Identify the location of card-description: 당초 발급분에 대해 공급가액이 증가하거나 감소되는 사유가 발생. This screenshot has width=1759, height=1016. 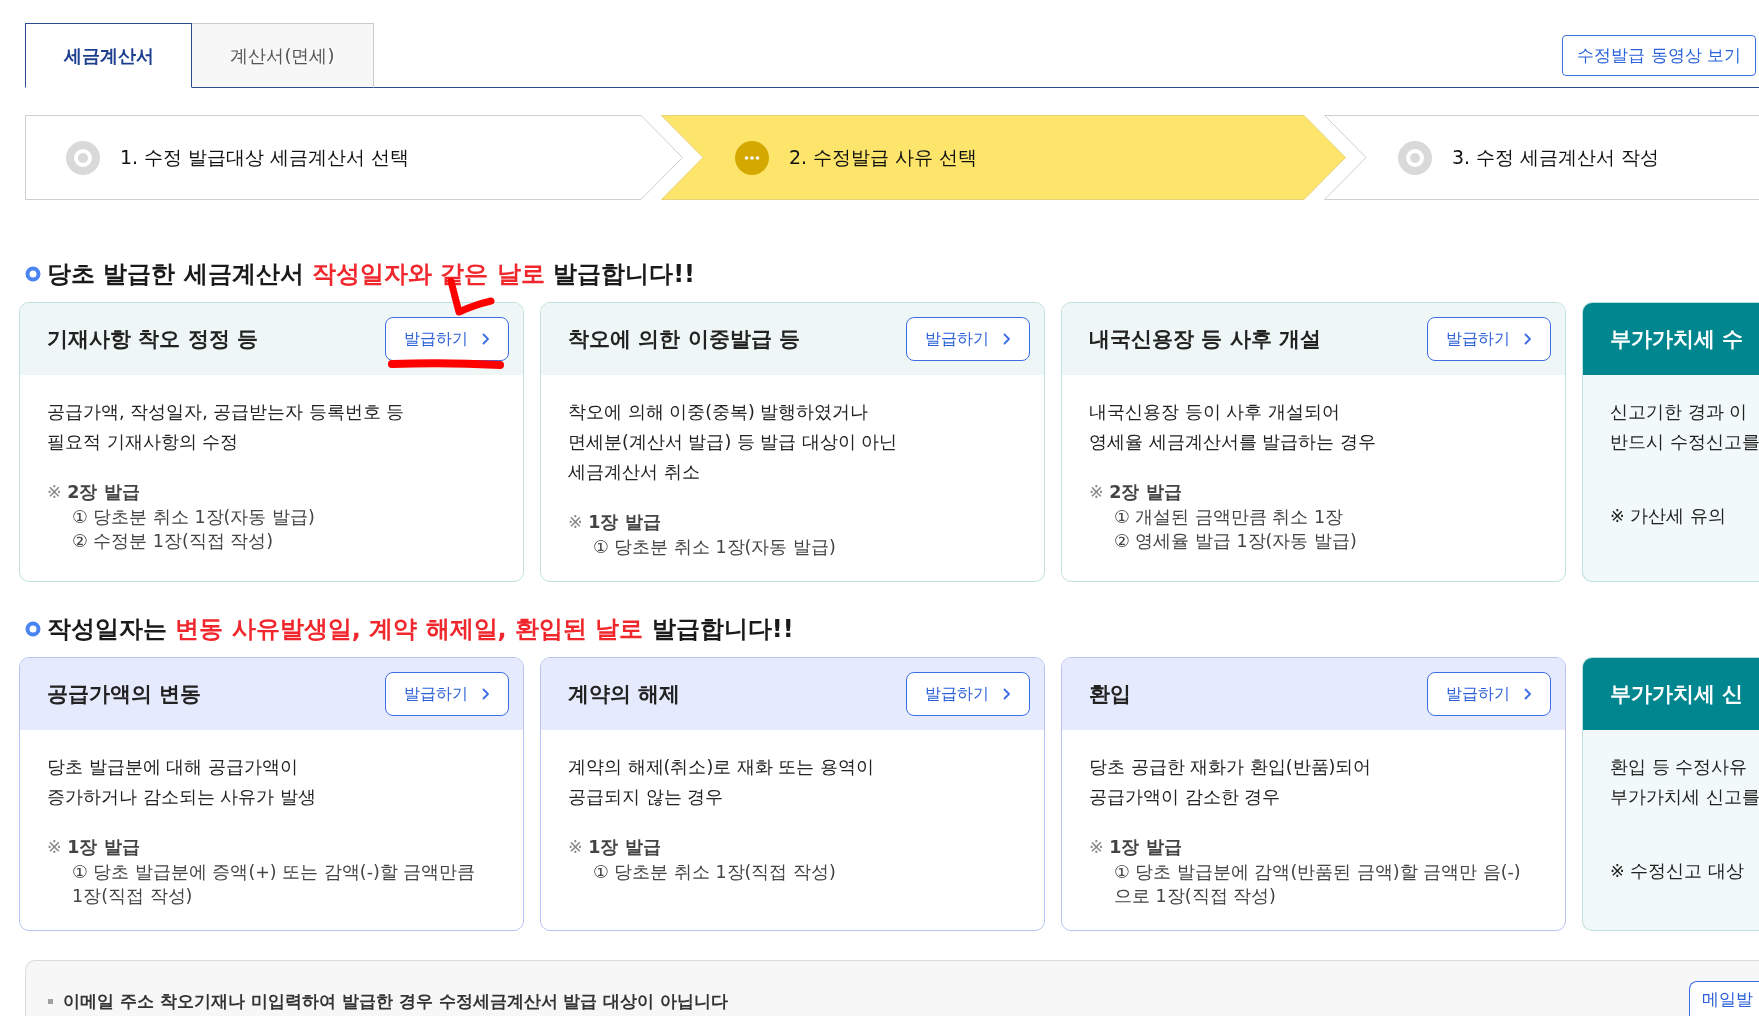
(182, 782).